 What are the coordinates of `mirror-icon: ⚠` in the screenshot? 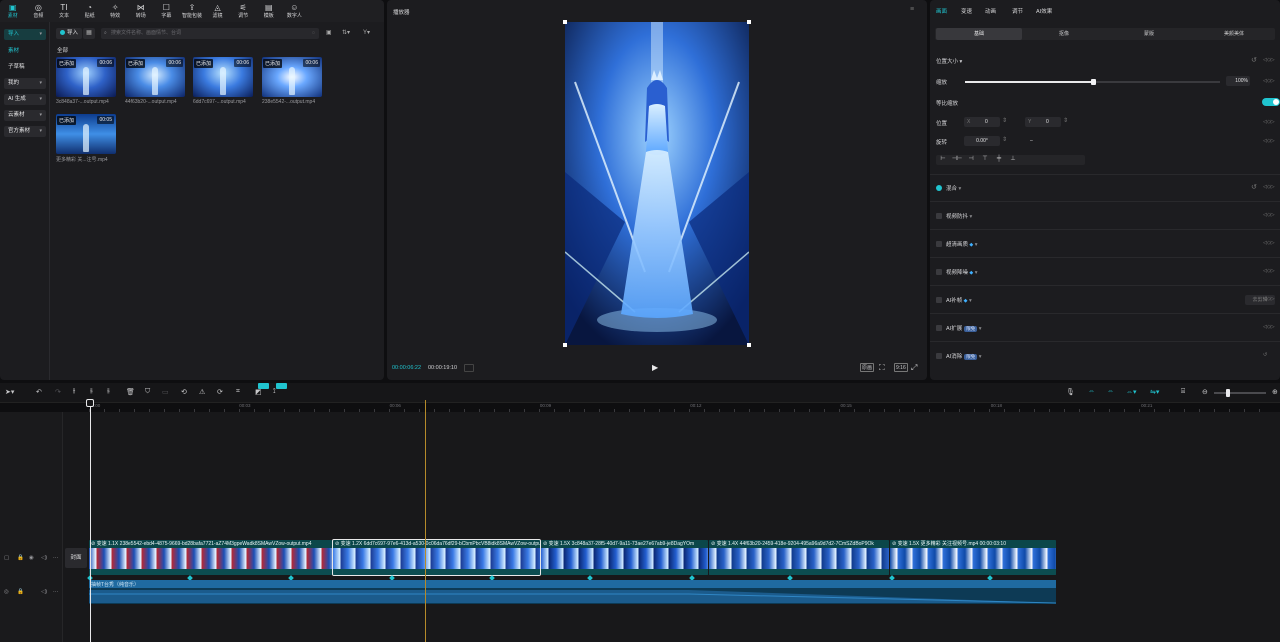 It's located at (202, 392).